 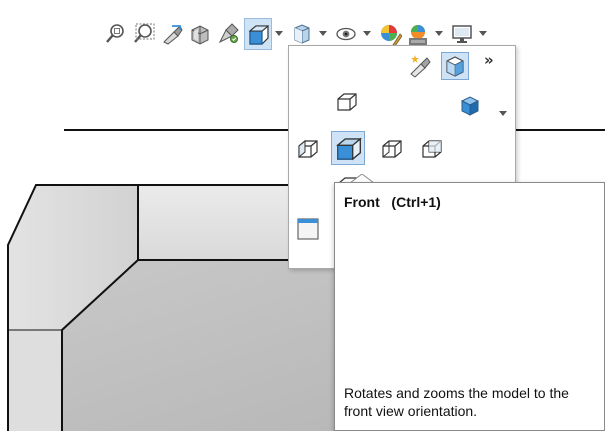 I want to click on front-view-button, so click(x=348, y=148).